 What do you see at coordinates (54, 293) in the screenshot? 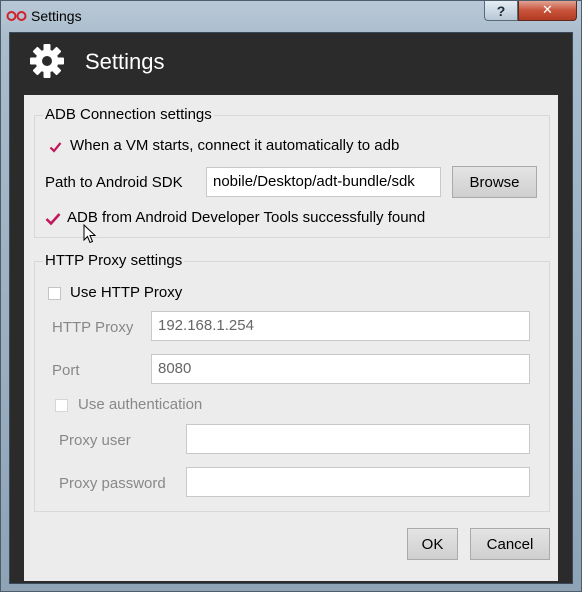
I see `use-proxy-checkbox` at bounding box center [54, 293].